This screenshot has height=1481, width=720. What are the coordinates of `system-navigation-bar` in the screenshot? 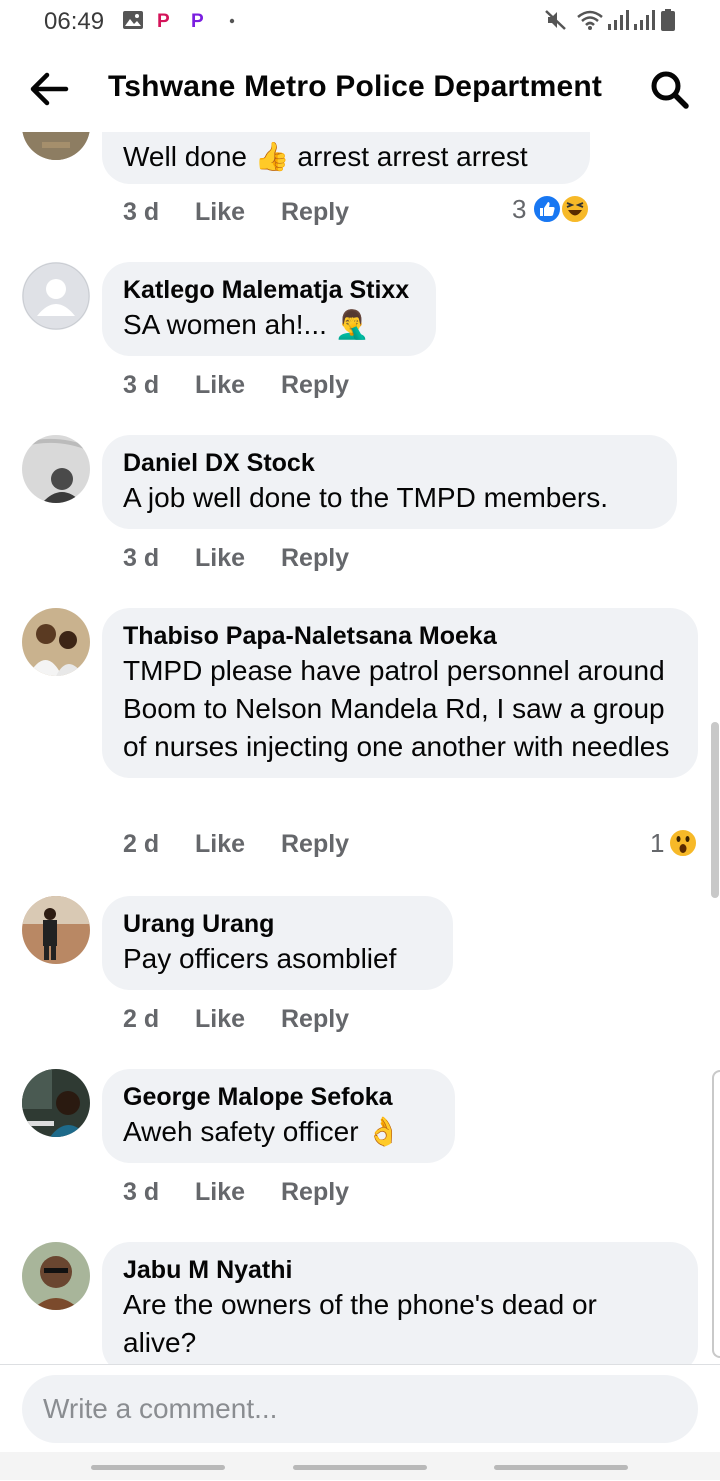 It's located at (360, 1466).